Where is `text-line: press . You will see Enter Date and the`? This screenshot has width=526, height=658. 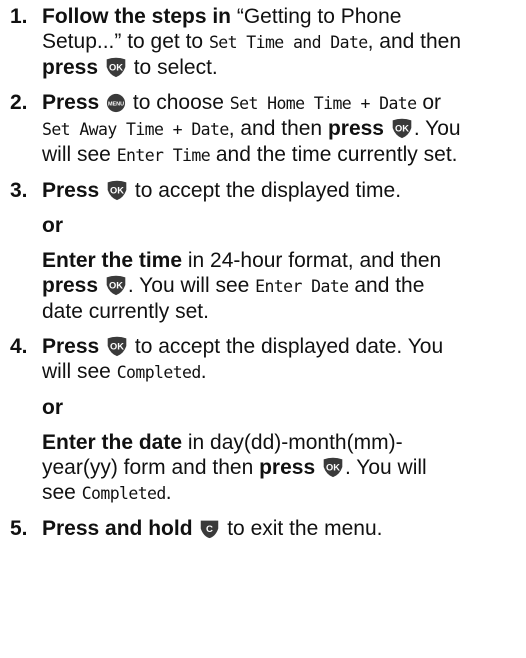
text-line: press . You will see Enter Date and the is located at coordinates (283, 286).